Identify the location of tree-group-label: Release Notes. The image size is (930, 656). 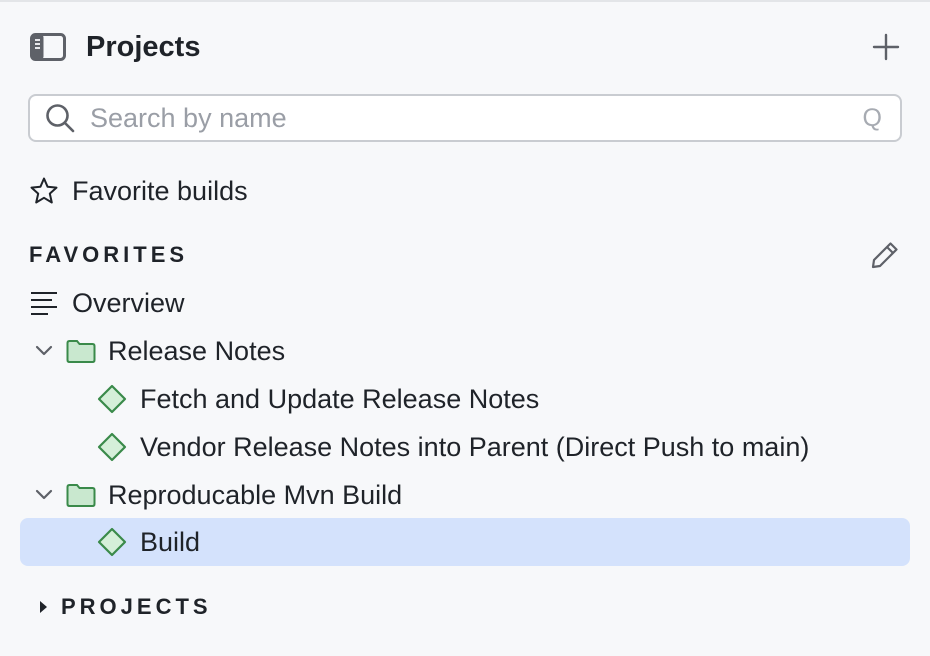
(197, 350).